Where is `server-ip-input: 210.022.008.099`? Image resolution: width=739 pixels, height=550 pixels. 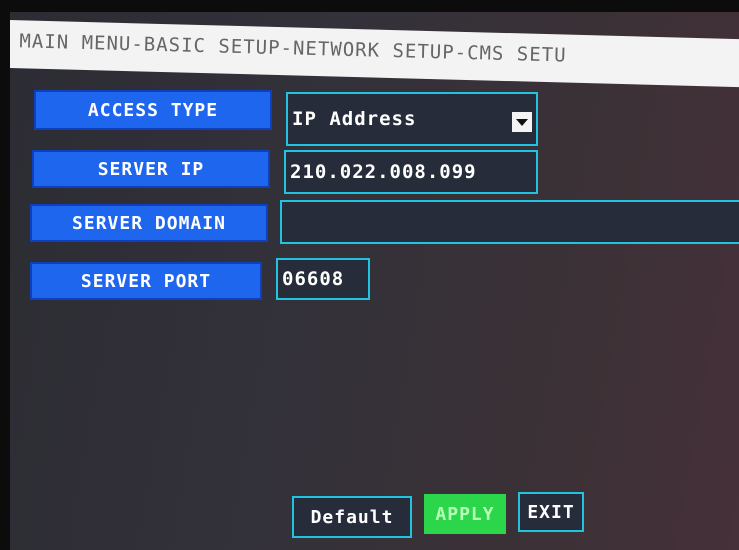 server-ip-input: 210.022.008.099 is located at coordinates (411, 172).